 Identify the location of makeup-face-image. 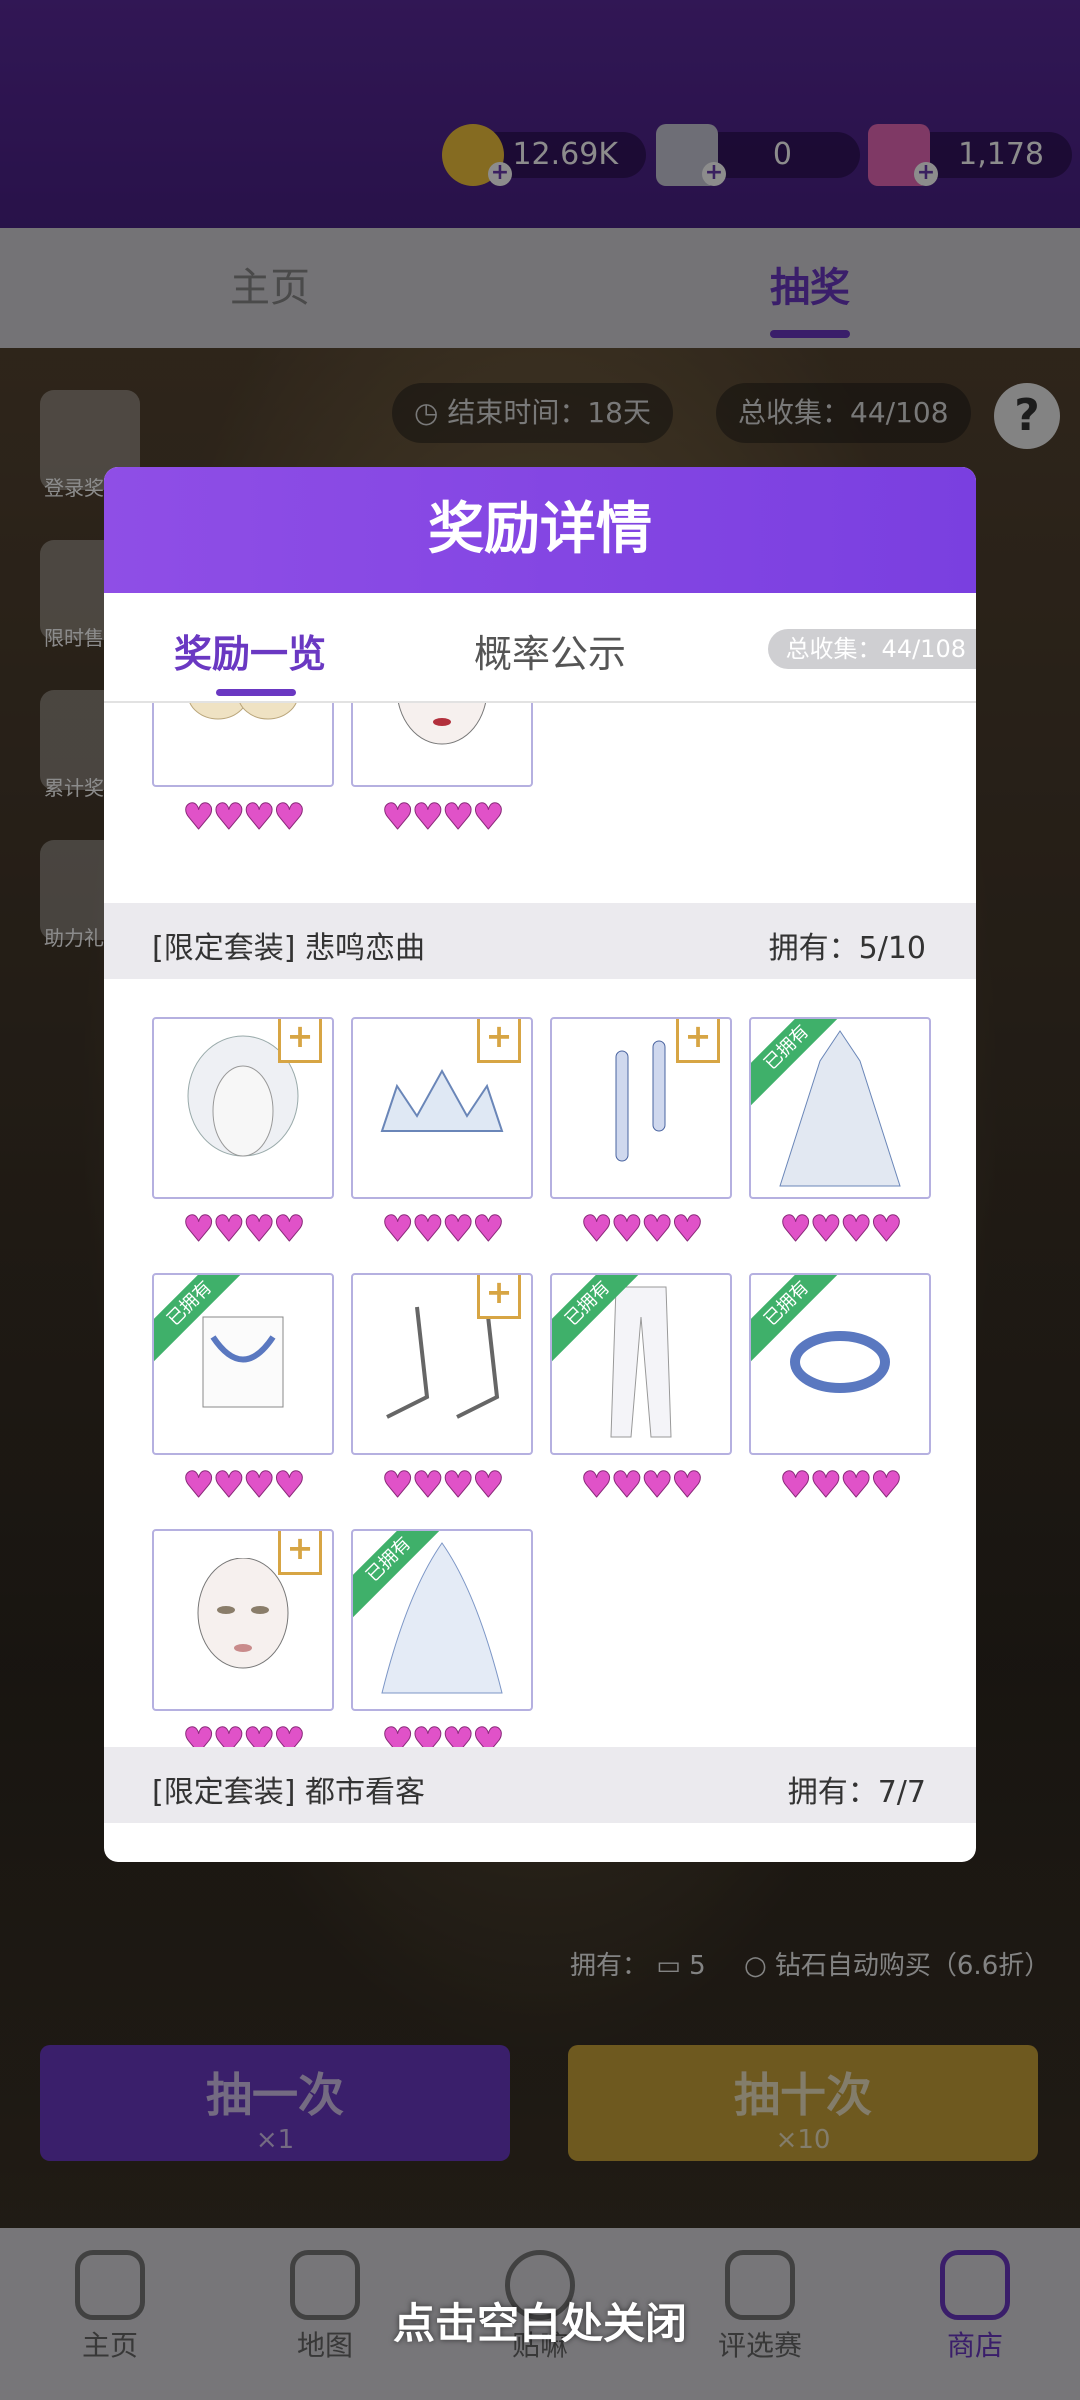
(442, 730).